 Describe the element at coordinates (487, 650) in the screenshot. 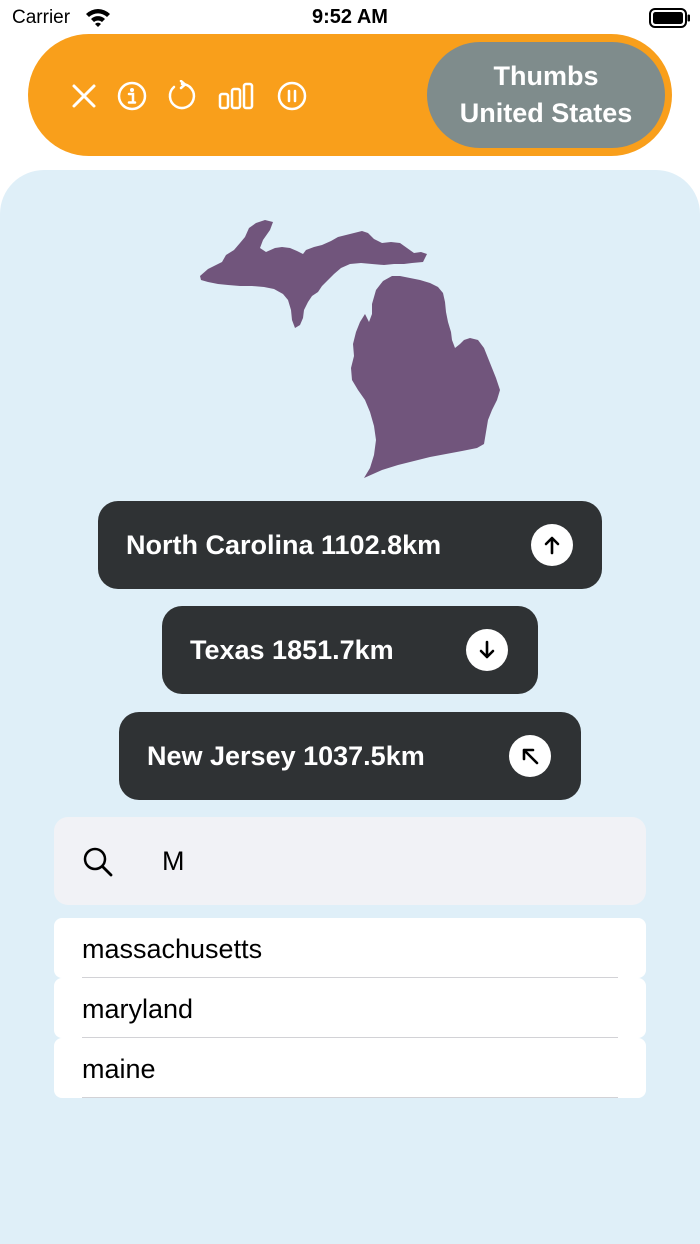

I see `arrow-south-icon` at that location.